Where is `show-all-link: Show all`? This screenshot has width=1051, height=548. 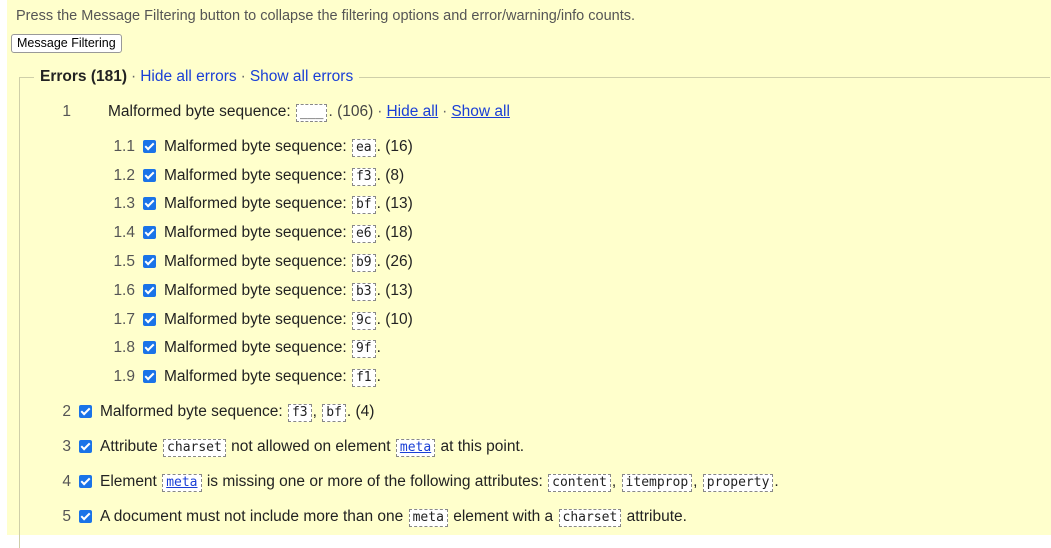
show-all-link: Show all is located at coordinates (480, 111).